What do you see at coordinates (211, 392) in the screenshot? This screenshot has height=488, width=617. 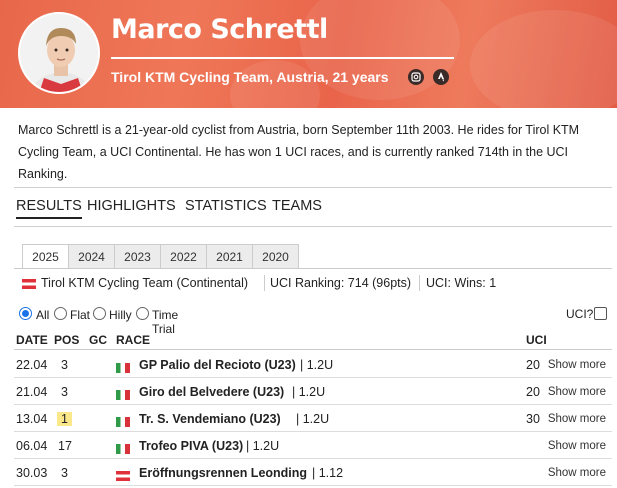 I see `race-link: Giro del Belvedere (U23)` at bounding box center [211, 392].